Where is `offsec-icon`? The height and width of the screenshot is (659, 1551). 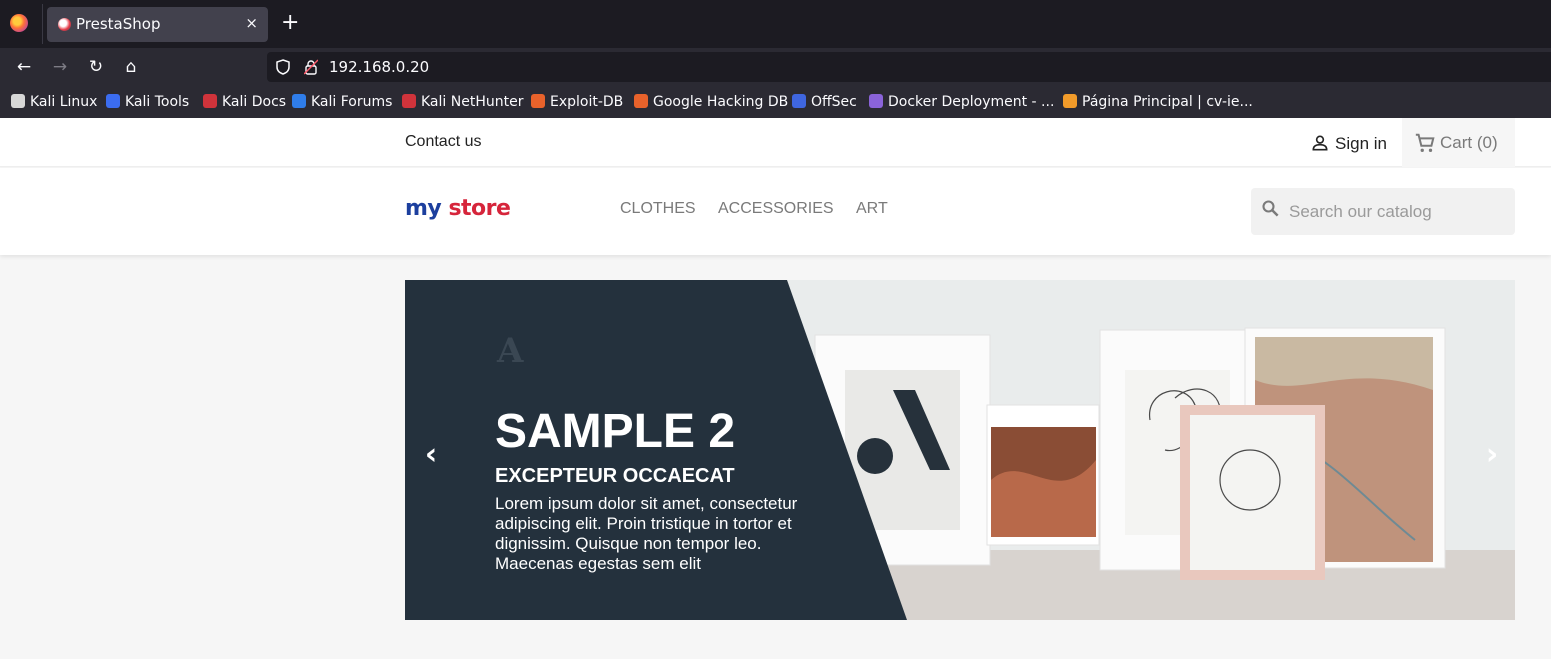
offsec-icon is located at coordinates (799, 101).